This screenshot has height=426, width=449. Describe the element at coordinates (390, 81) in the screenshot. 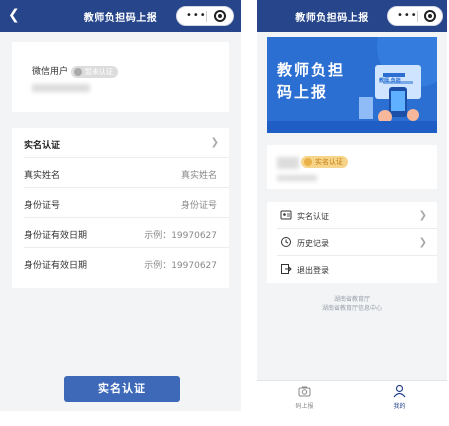

I see `banner-art-text: 教师 负担` at that location.